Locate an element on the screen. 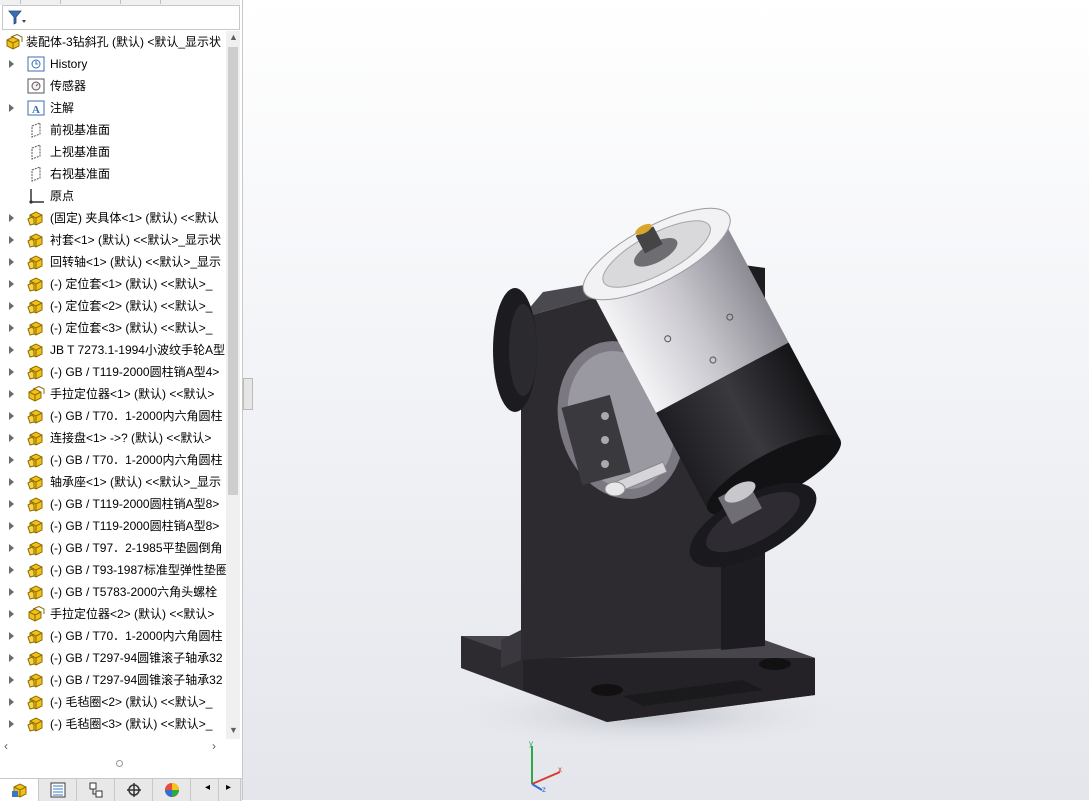 This screenshot has height=801, width=1089. tree-item-label: 原点 is located at coordinates (62, 196).